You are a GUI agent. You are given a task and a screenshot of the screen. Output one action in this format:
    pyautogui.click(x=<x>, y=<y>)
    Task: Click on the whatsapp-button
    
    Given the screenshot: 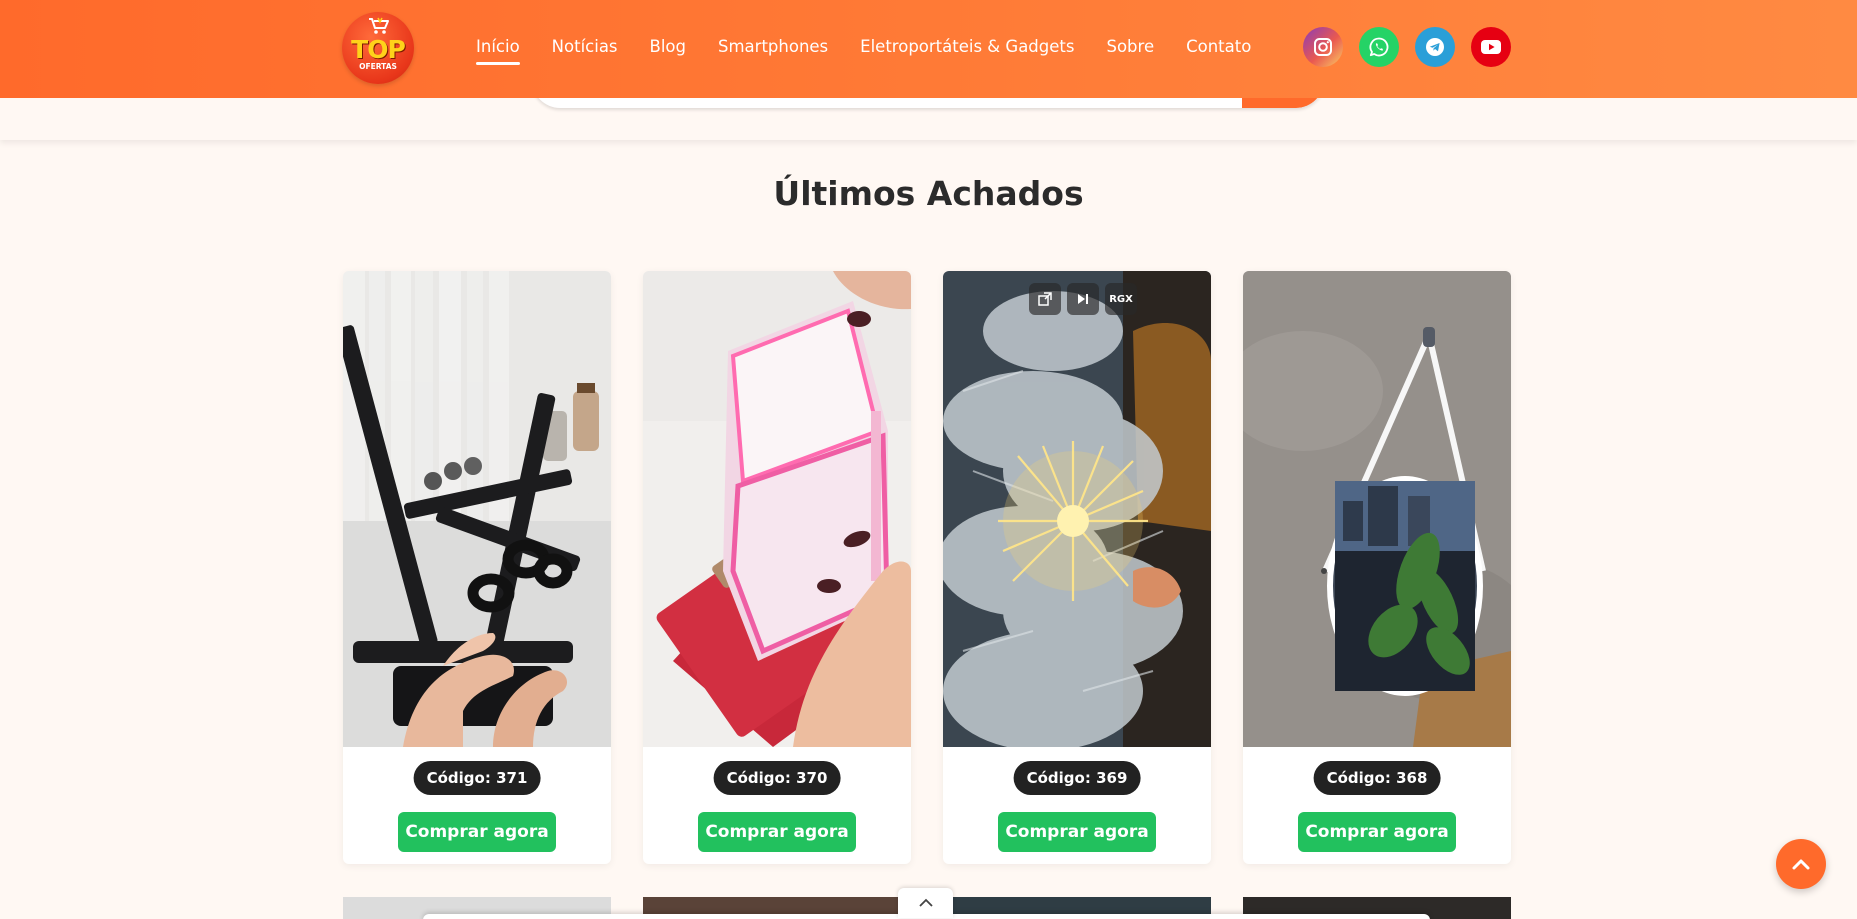 What is the action you would take?
    pyautogui.click(x=1379, y=47)
    